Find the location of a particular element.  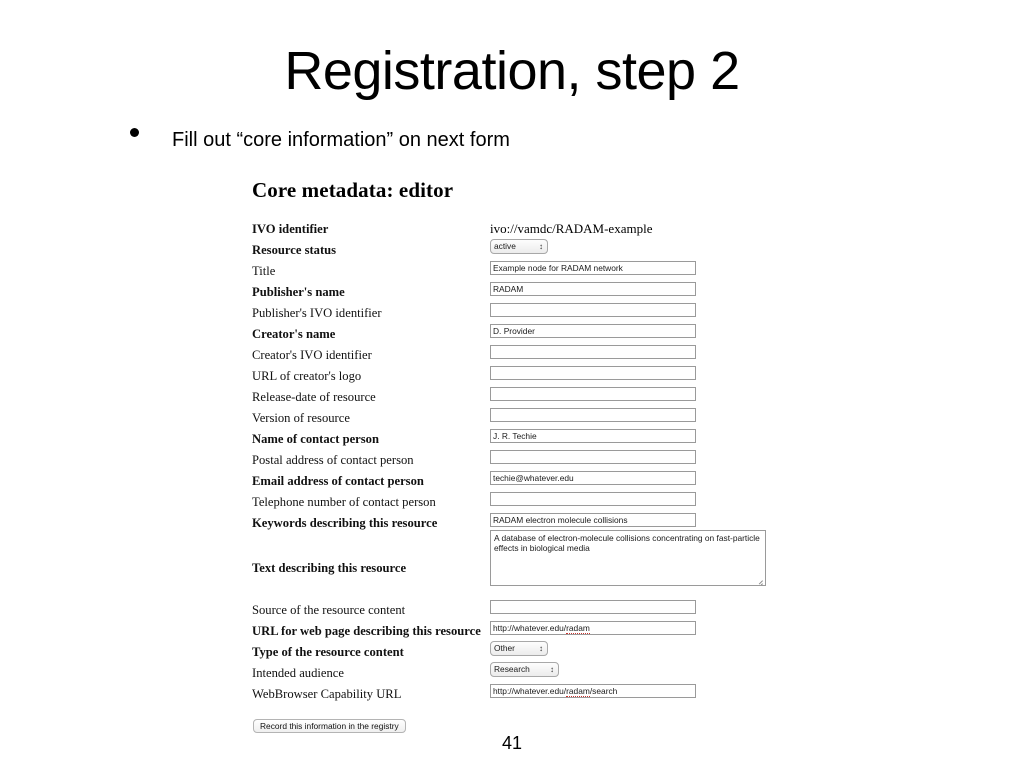

input-source-of-the-resource-content is located at coordinates (593, 607).